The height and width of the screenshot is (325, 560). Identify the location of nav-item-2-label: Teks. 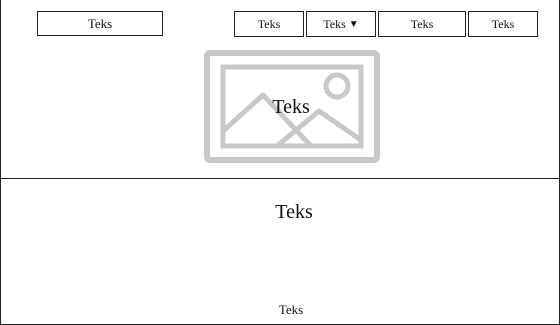
(334, 23).